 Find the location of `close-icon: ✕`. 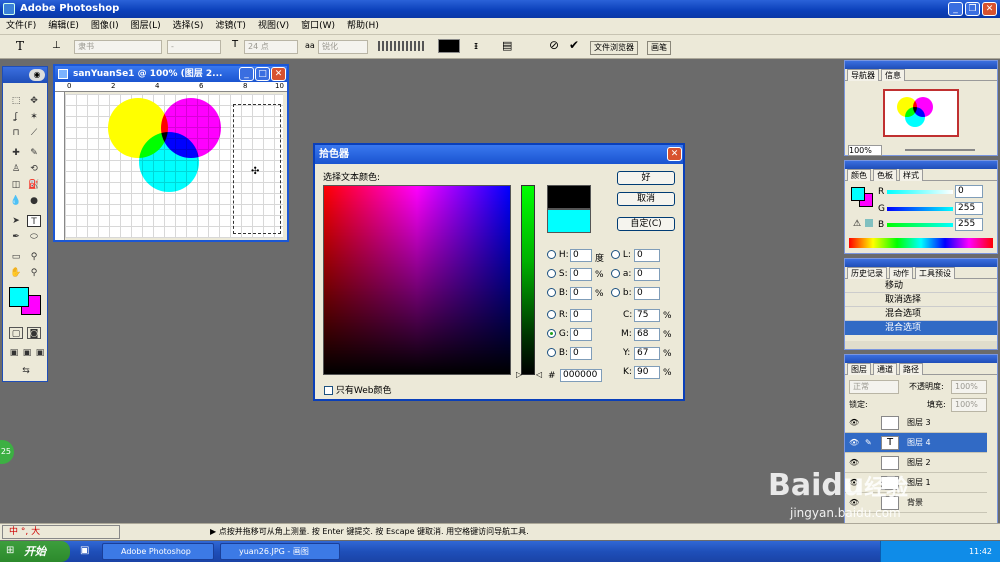

close-icon: ✕ is located at coordinates (989, 9).